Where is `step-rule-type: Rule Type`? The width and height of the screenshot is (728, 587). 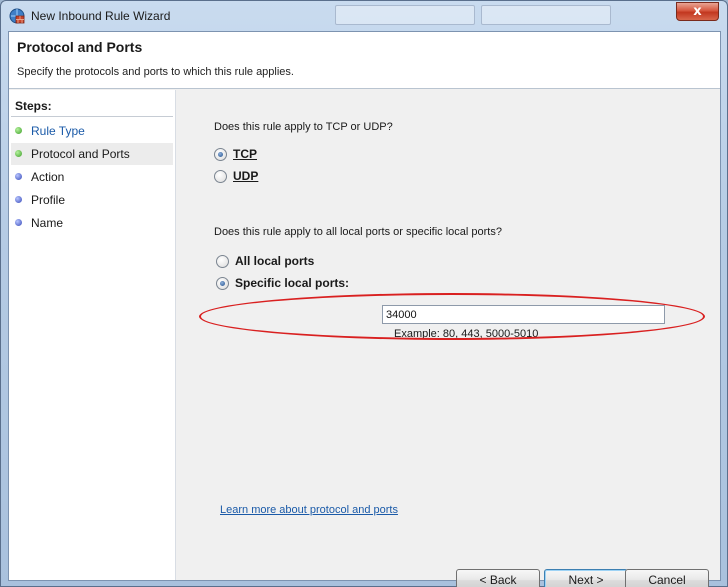
step-rule-type: Rule Type is located at coordinates (92, 131).